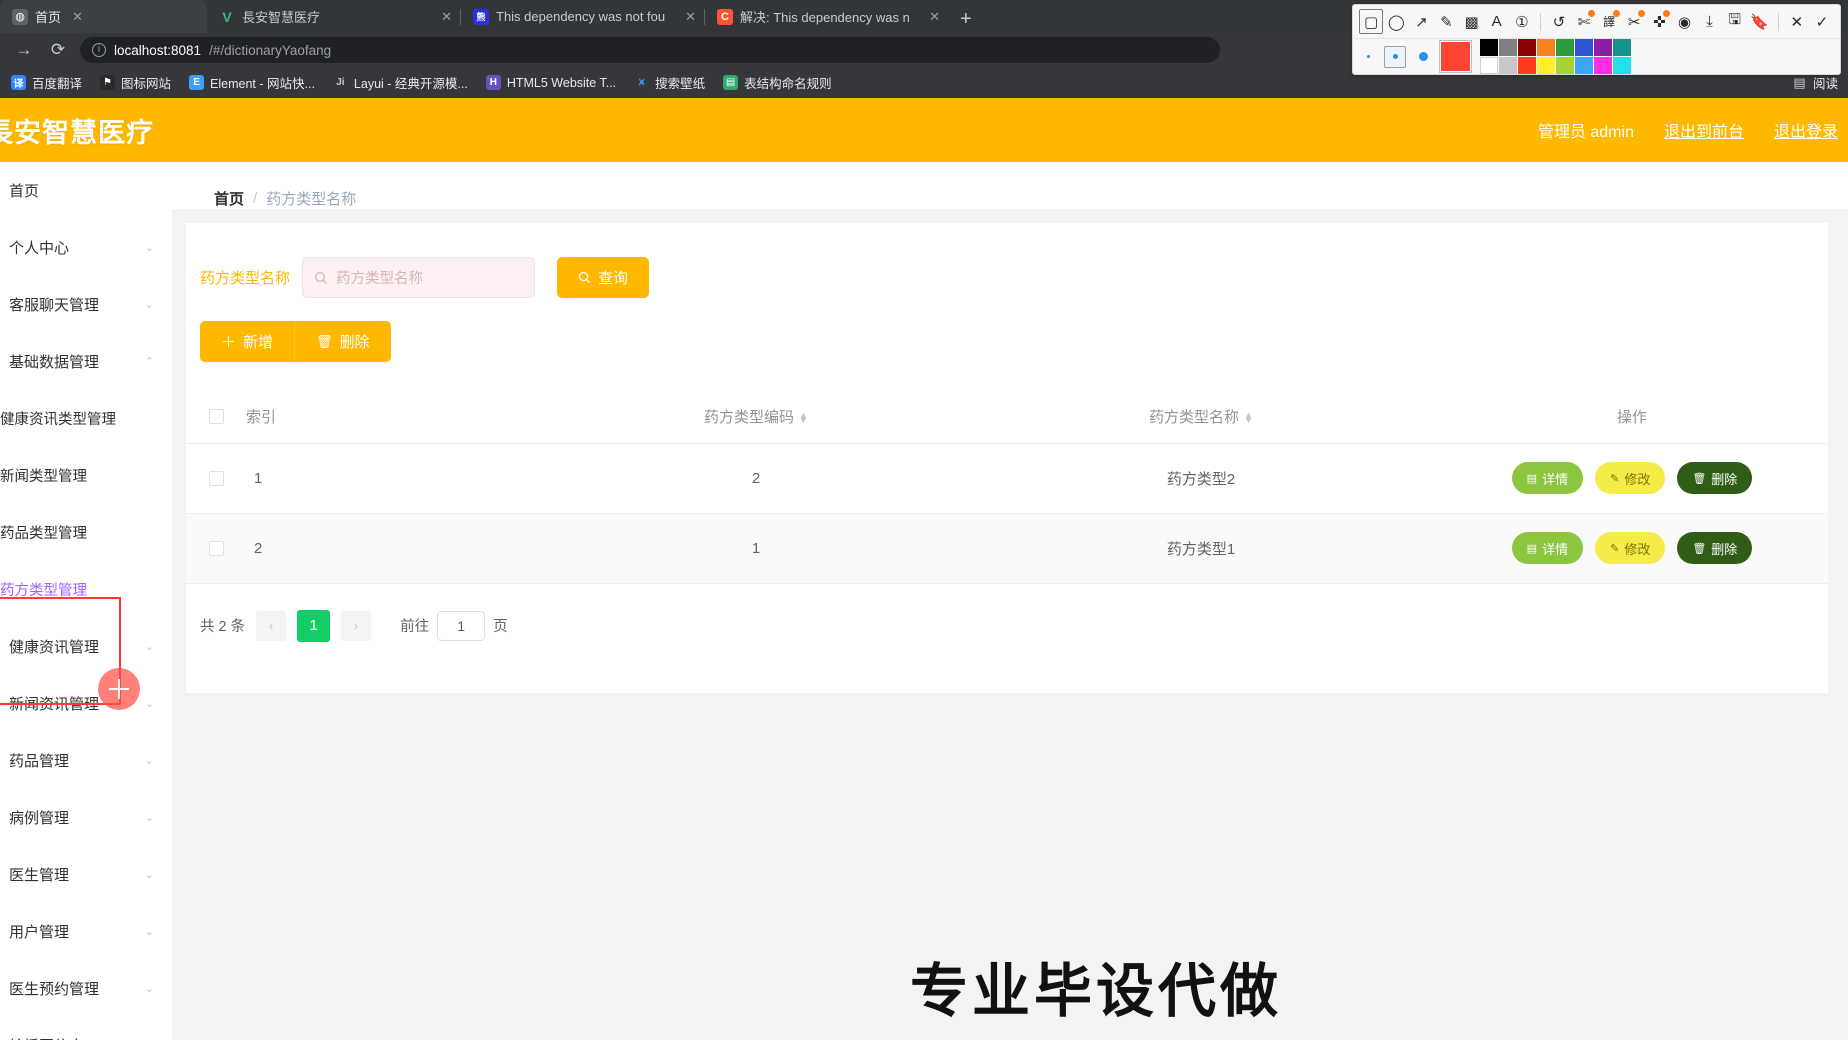 The image size is (1848, 1040). What do you see at coordinates (86, 190) in the screenshot?
I see `sidebar-item-home: 首页` at bounding box center [86, 190].